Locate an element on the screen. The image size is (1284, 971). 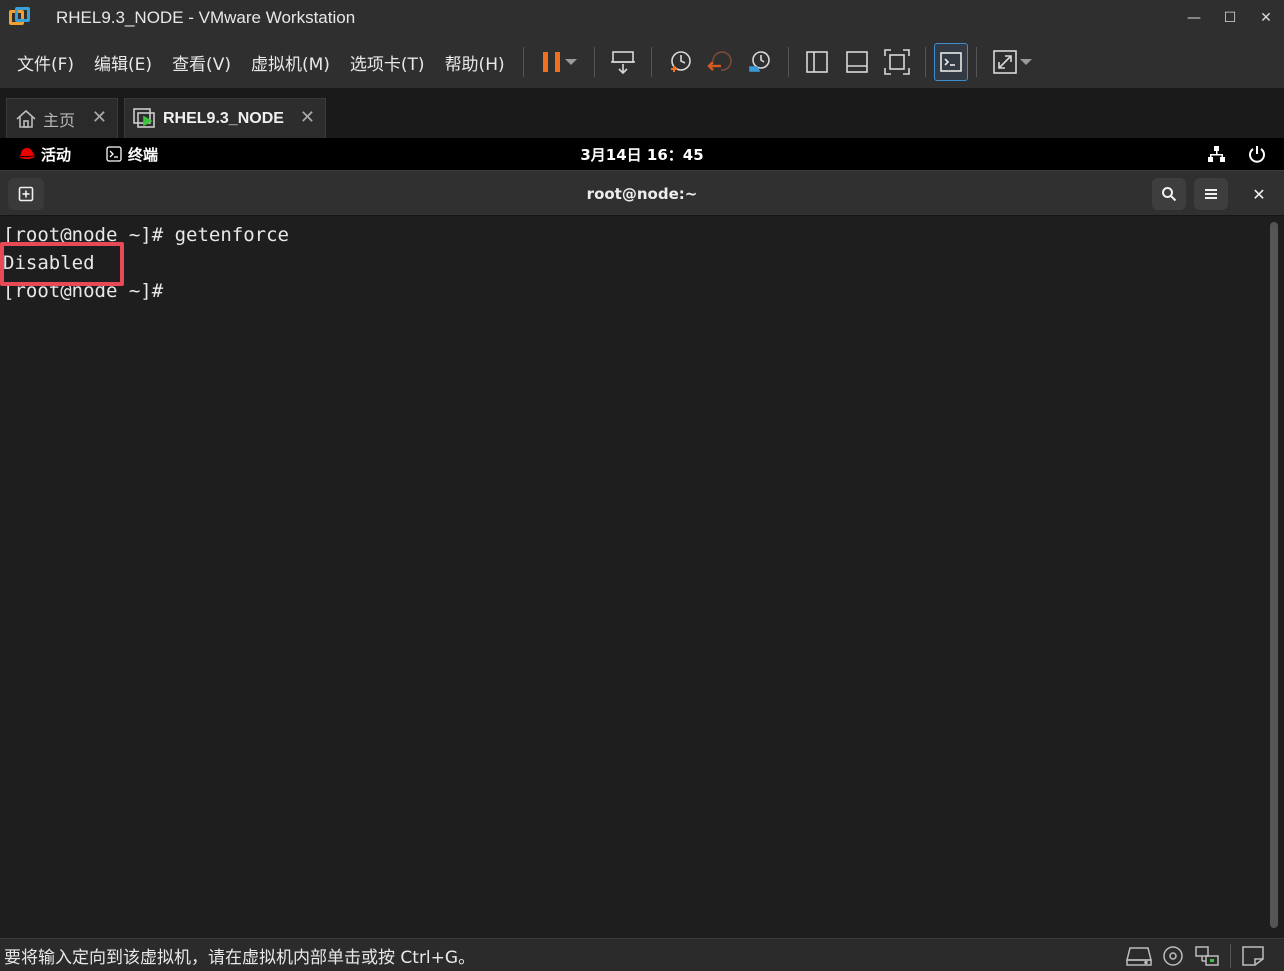
window-title: RHEL9.3_NODE - VMware Workstation is located at coordinates (206, 17).